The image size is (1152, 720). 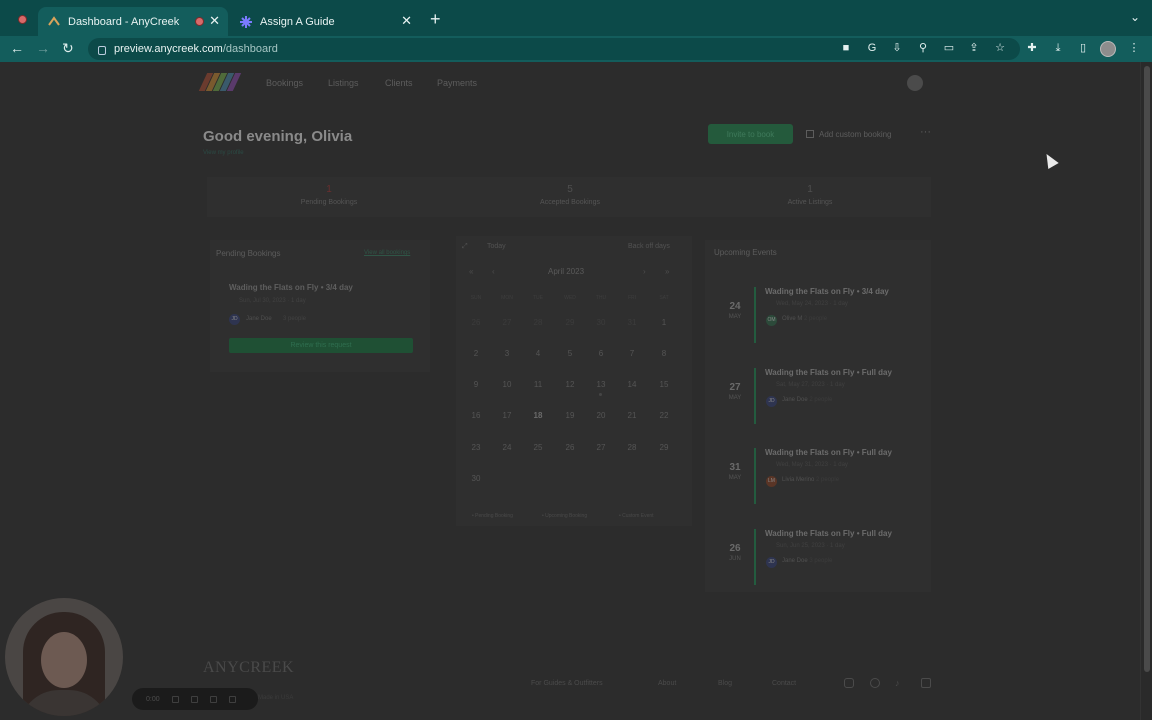 What do you see at coordinates (632, 415) in the screenshot?
I see `calendar-day: 21` at bounding box center [632, 415].